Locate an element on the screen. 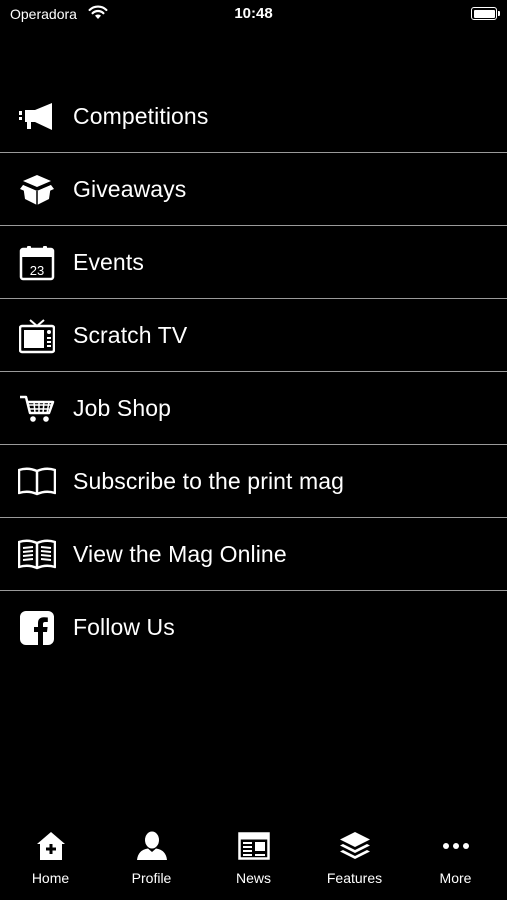 The width and height of the screenshot is (507, 900). menu-item-job-shop: Job Shop is located at coordinates (253, 408).